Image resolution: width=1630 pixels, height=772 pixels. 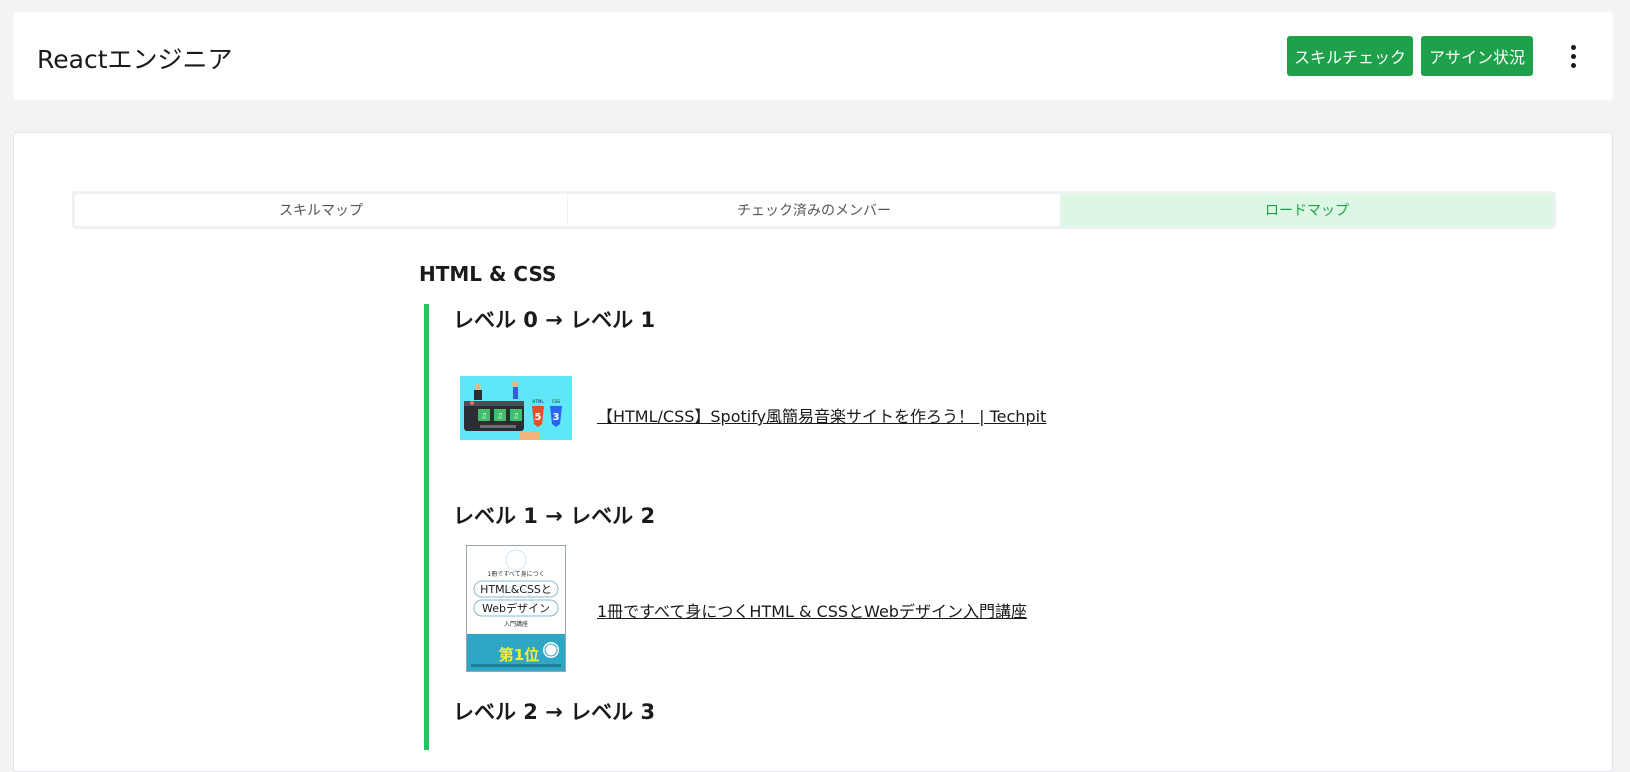 What do you see at coordinates (556, 401) in the screenshot?
I see `svg-text: CSS` at bounding box center [556, 401].